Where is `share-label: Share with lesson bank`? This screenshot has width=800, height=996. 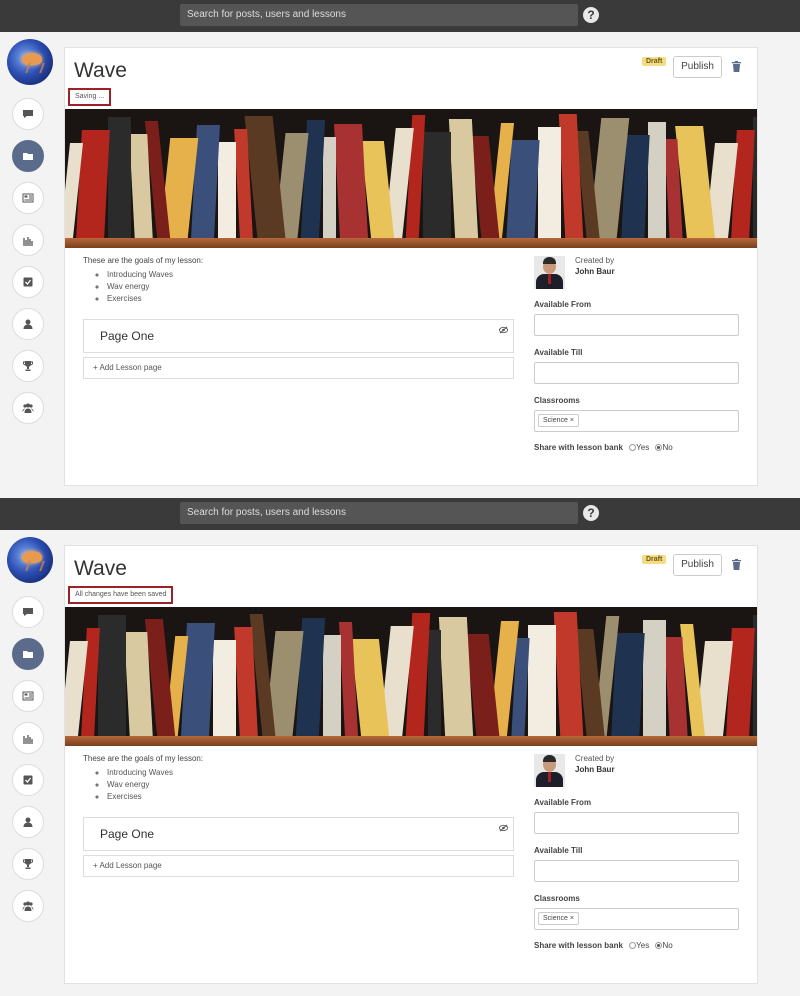 share-label: Share with lesson bank is located at coordinates (578, 447).